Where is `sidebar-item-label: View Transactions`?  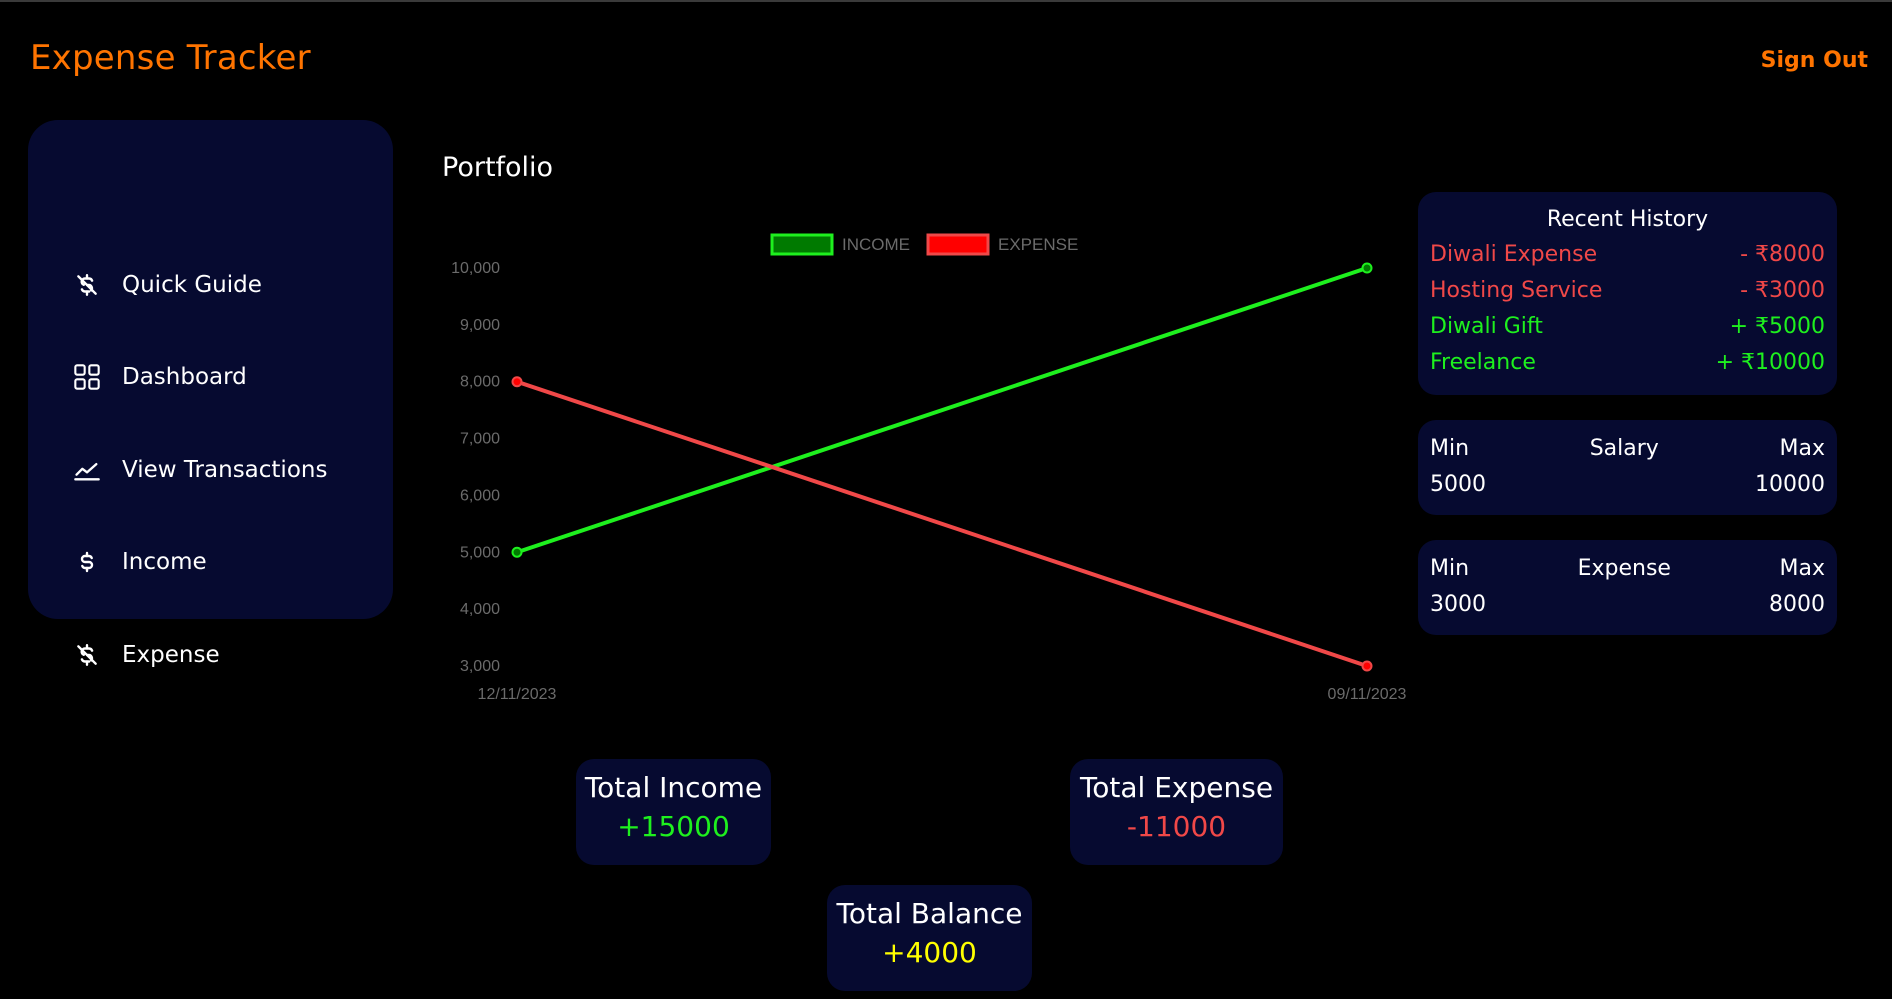 sidebar-item-label: View Transactions is located at coordinates (225, 470).